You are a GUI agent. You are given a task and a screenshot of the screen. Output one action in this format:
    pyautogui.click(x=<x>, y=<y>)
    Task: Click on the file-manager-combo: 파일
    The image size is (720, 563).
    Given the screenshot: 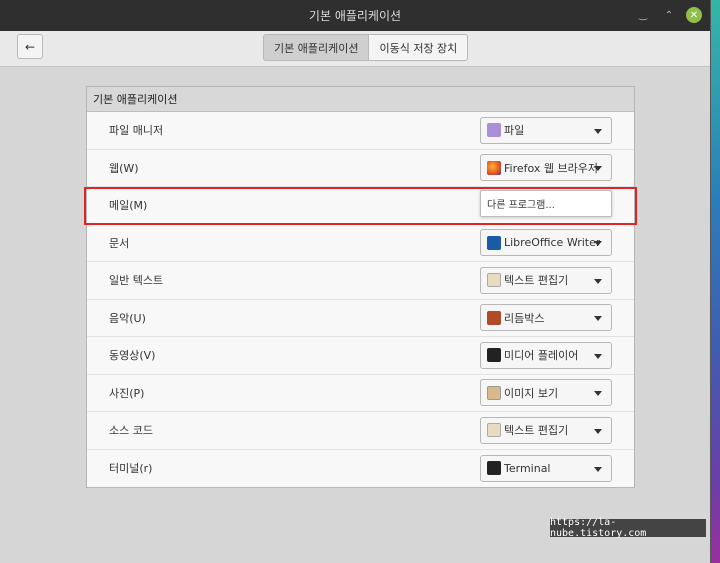 What is the action you would take?
    pyautogui.click(x=546, y=130)
    